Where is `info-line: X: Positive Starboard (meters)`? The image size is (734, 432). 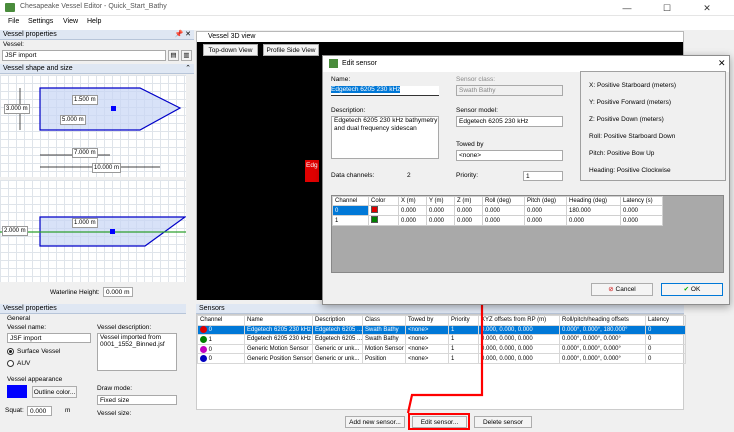
info-line: X: Positive Starboard (meters) is located at coordinates (633, 85).